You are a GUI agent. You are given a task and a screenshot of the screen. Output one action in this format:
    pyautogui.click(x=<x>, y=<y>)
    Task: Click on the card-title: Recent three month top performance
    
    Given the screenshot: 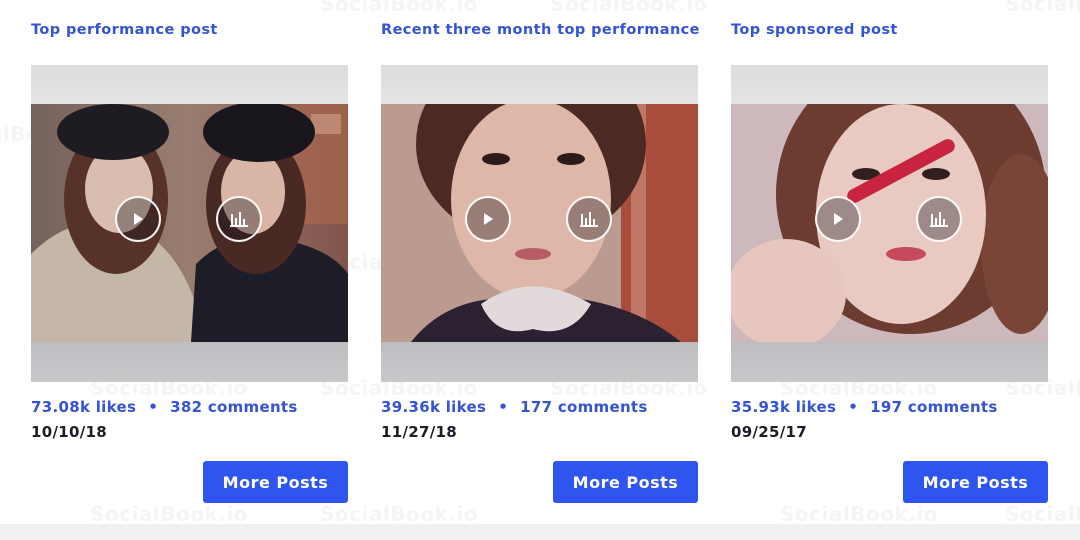 What is the action you would take?
    pyautogui.click(x=540, y=30)
    